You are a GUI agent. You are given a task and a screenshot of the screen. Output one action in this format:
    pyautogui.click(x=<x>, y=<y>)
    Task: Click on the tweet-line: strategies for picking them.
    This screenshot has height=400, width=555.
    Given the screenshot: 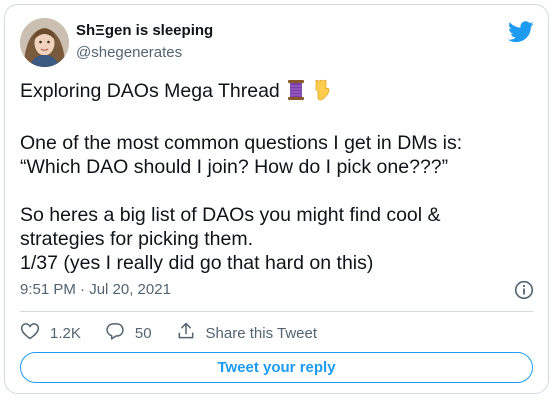 What is the action you would take?
    pyautogui.click(x=137, y=239)
    